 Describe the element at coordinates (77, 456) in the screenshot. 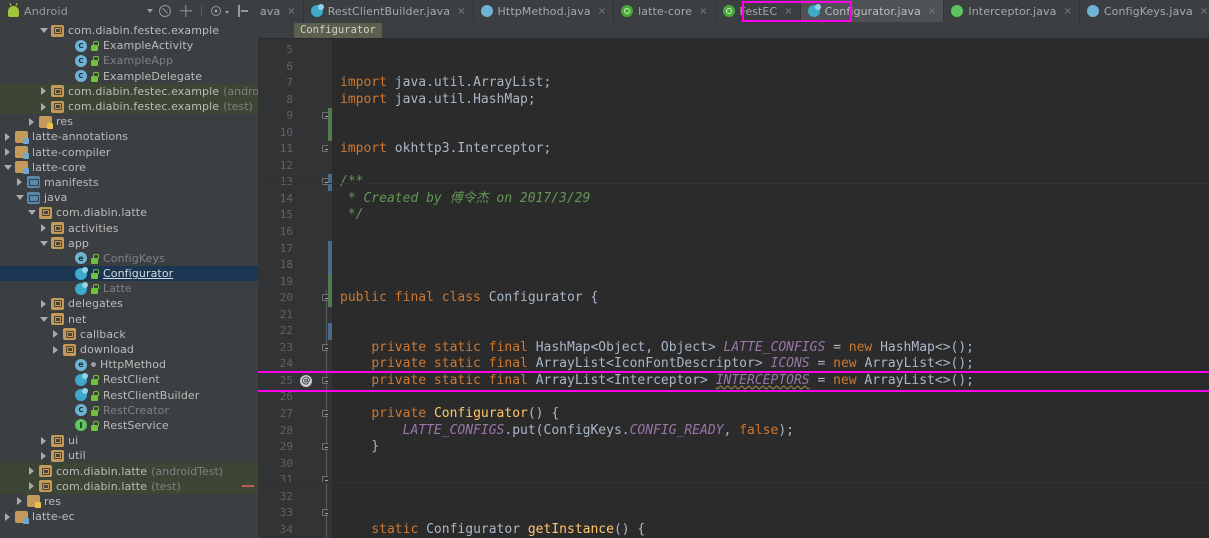

I see `tree-item-label: util` at that location.